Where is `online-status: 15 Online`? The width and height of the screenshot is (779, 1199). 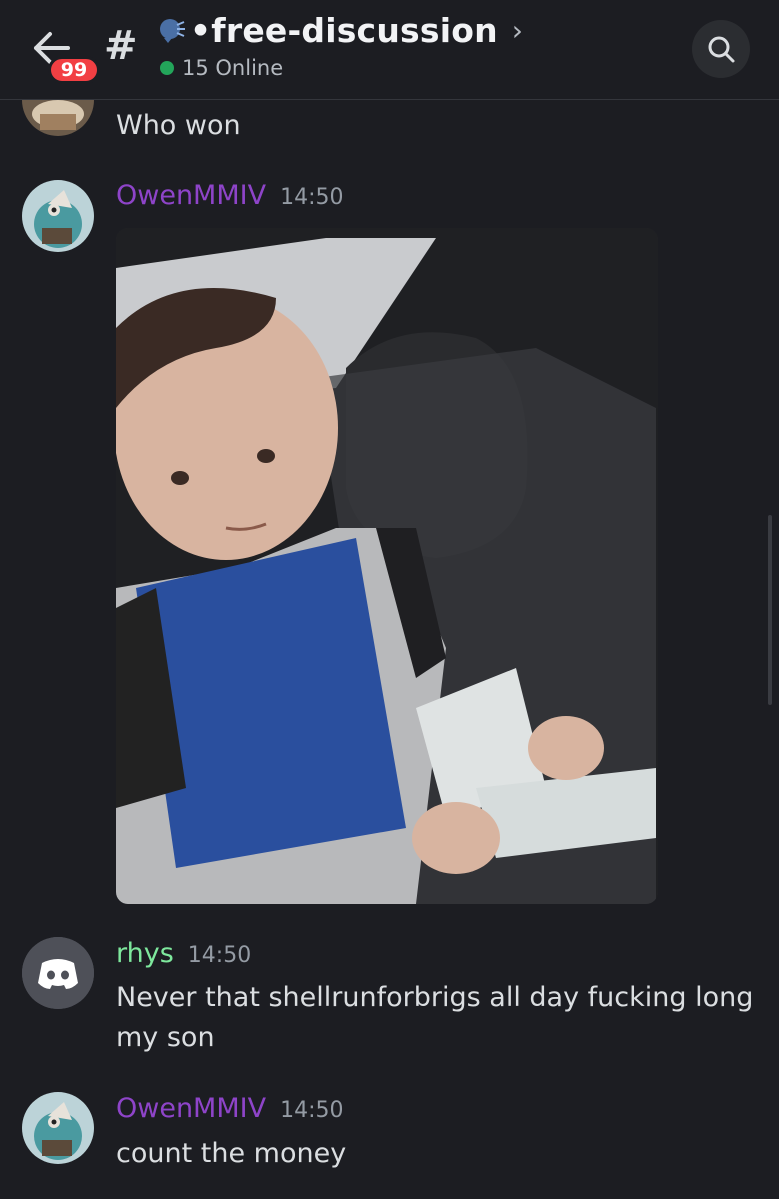 online-status: 15 Online is located at coordinates (221, 68).